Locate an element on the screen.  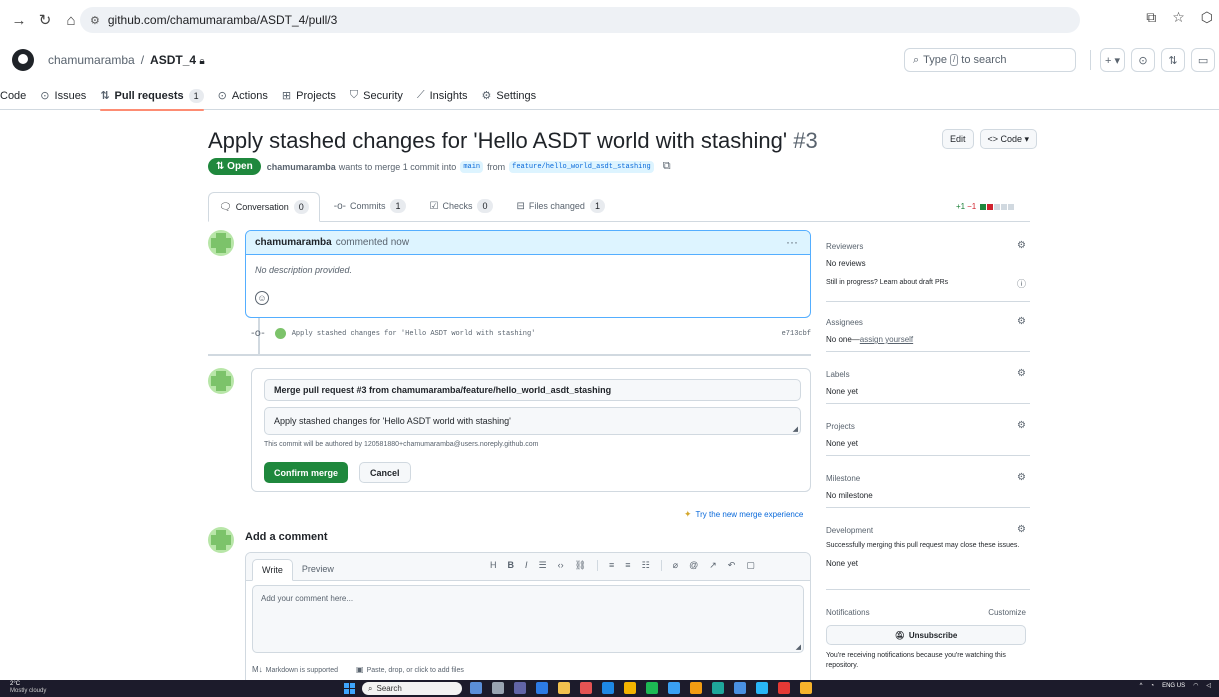
task-view-icon is located at coordinates (498, 688).